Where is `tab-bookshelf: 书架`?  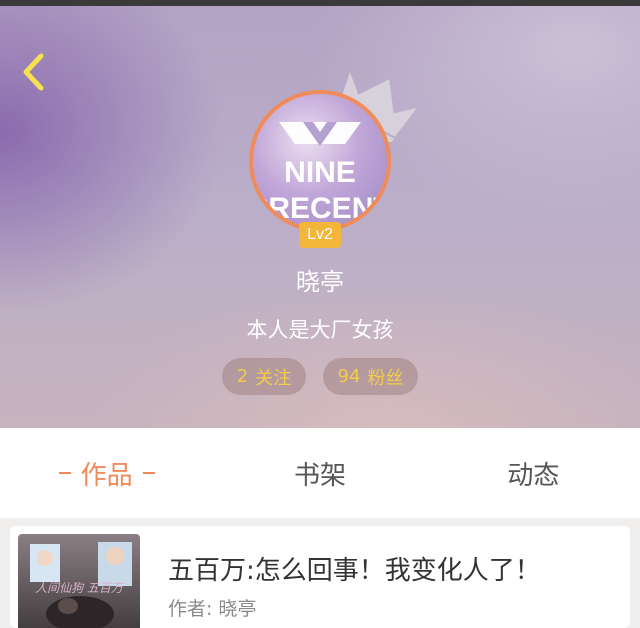 tab-bookshelf: 书架 is located at coordinates (319, 473).